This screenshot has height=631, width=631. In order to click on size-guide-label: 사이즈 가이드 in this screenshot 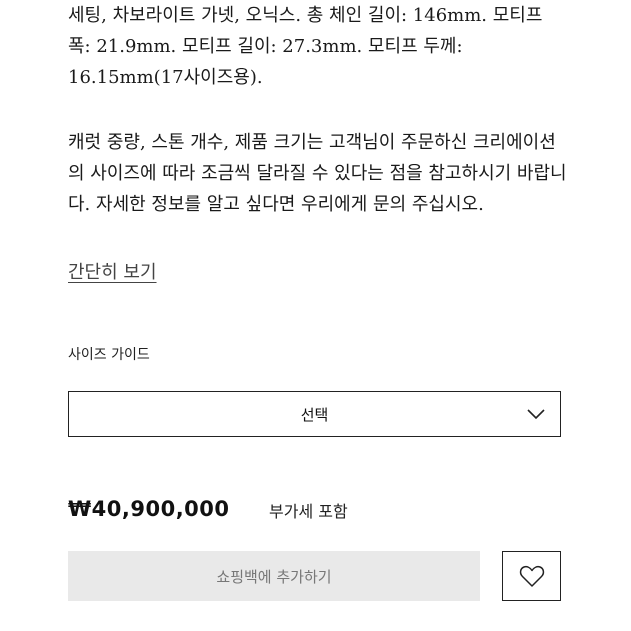, I will do `click(109, 355)`.